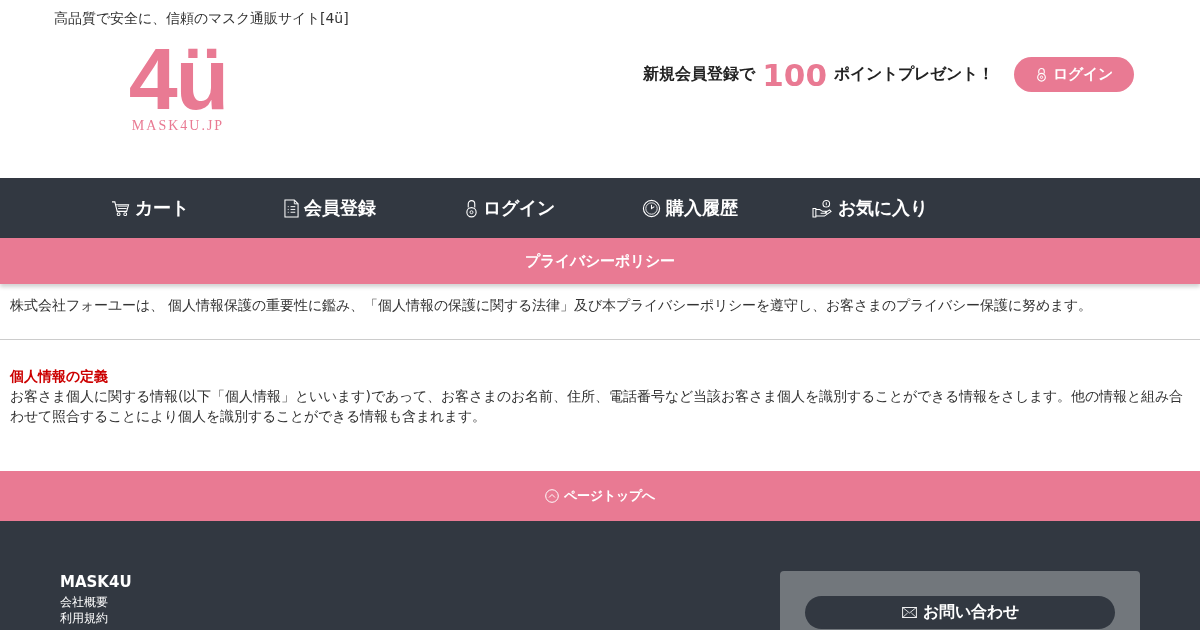 This screenshot has width=1200, height=630. I want to click on page-title: プライバシーポリシー, so click(600, 261).